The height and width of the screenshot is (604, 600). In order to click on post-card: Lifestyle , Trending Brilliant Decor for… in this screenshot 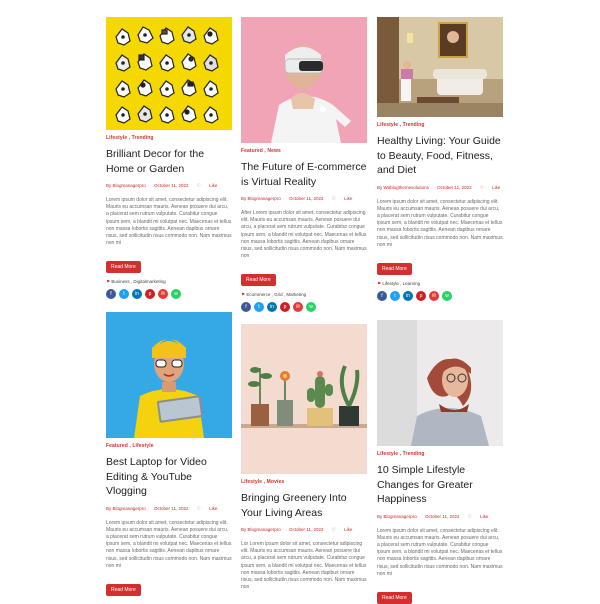, I will do `click(169, 158)`.